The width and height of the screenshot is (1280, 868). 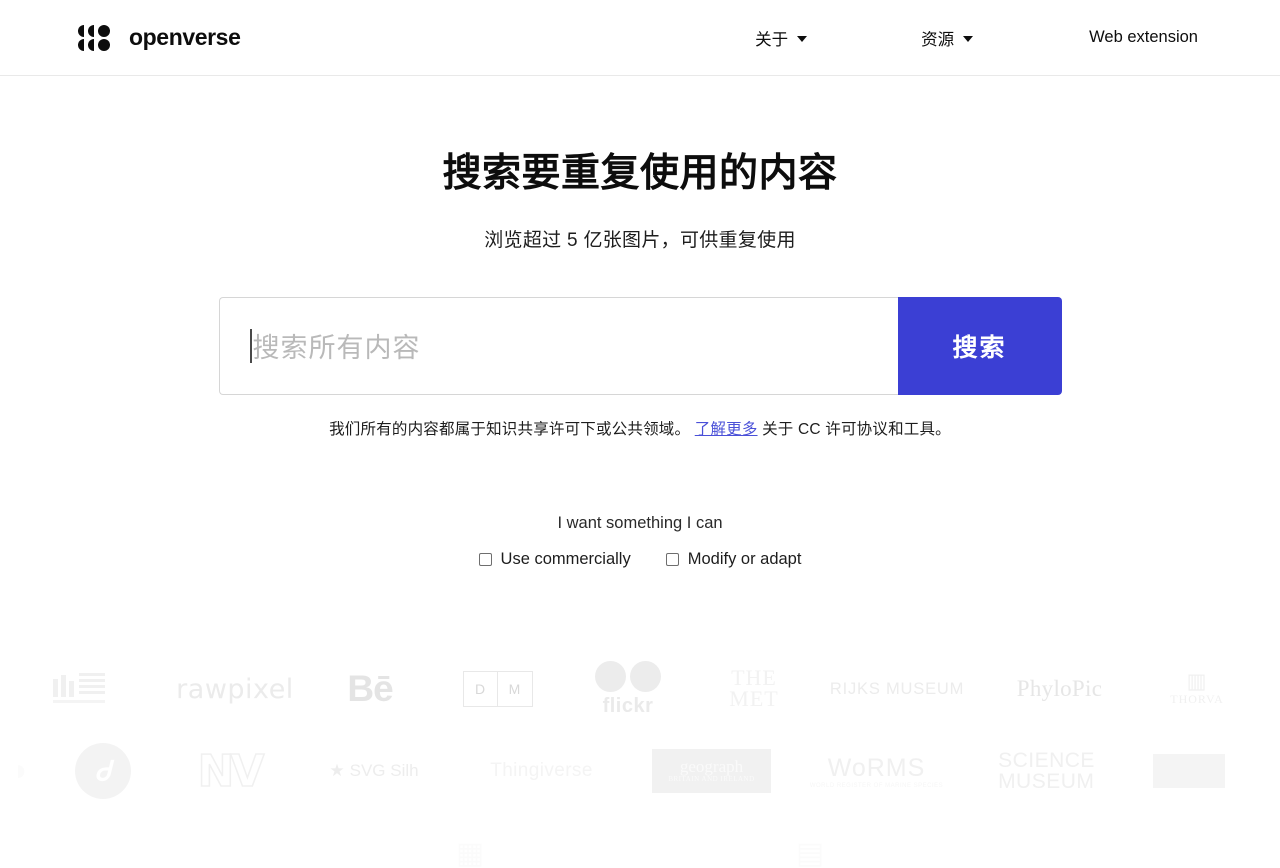 I want to click on checkbox-use-commercially, so click(x=485, y=559).